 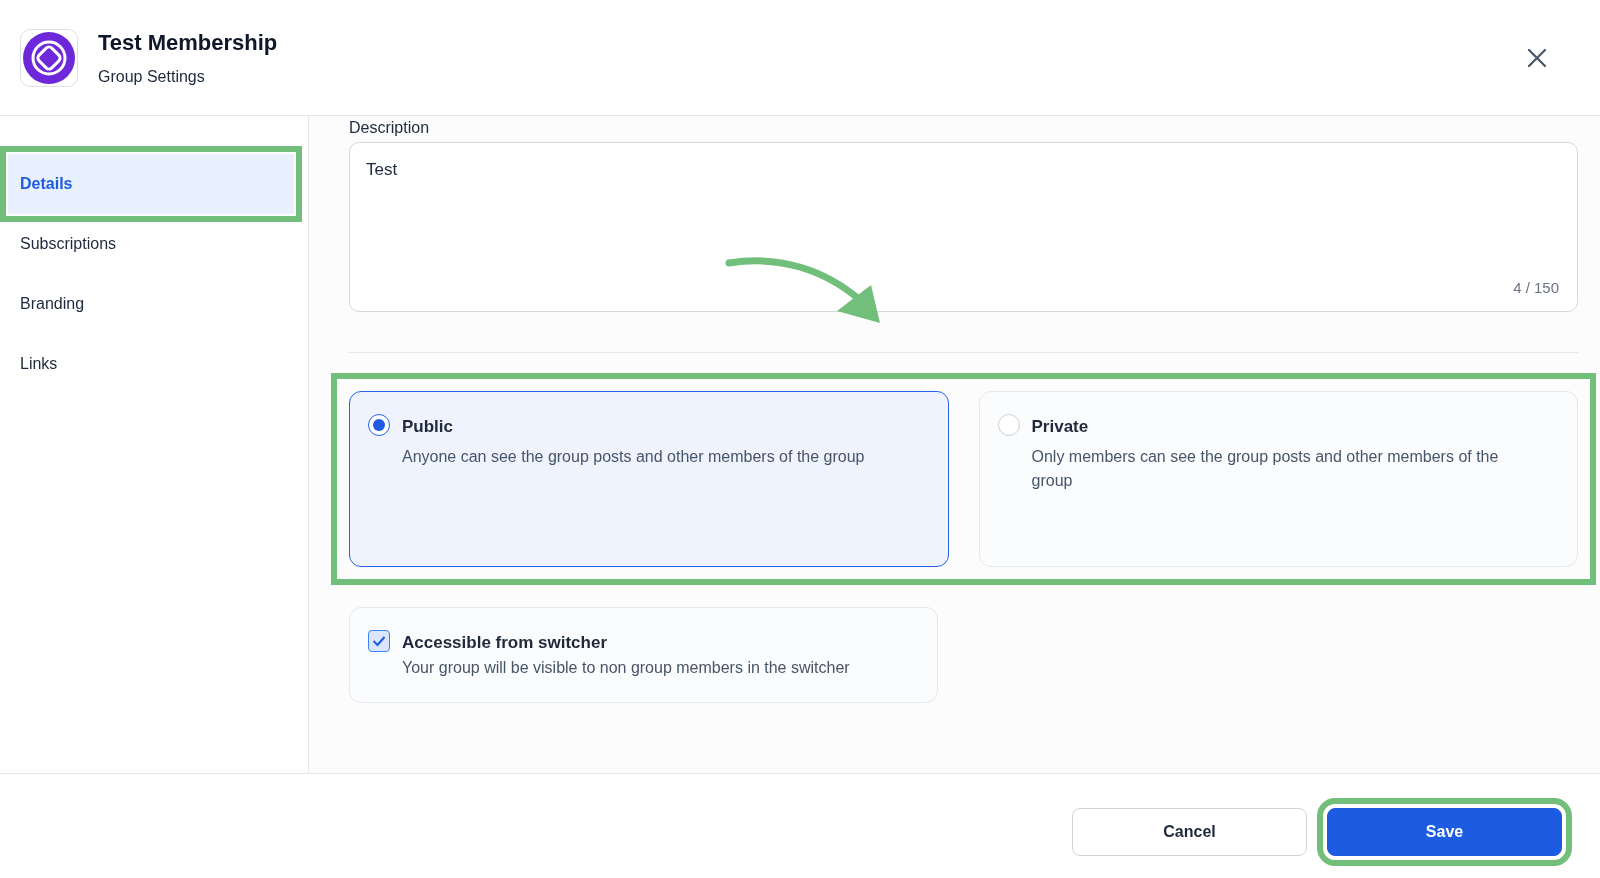 I want to click on option-description: Only members can see the group posts and other members of the group, so click(x=1265, y=468).